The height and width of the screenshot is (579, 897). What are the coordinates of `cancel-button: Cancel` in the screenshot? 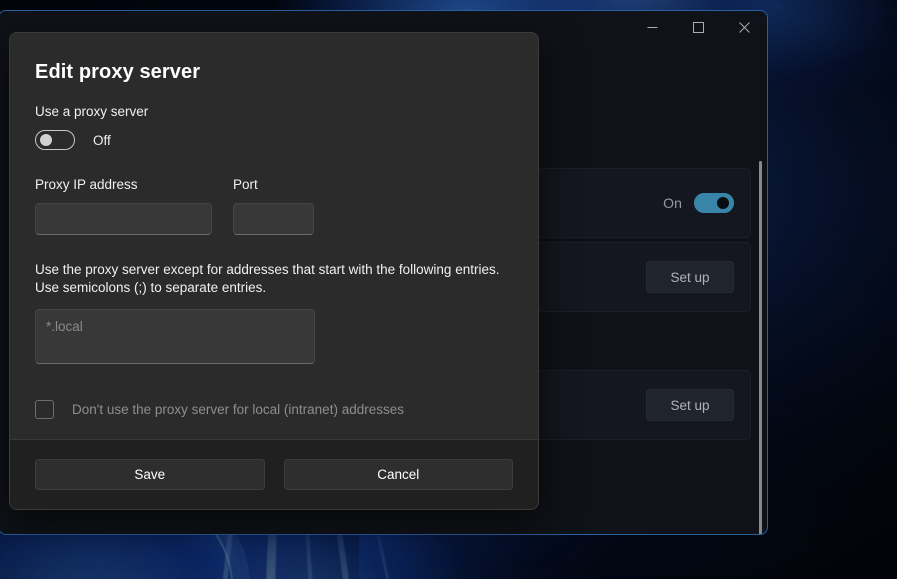 It's located at (398, 474).